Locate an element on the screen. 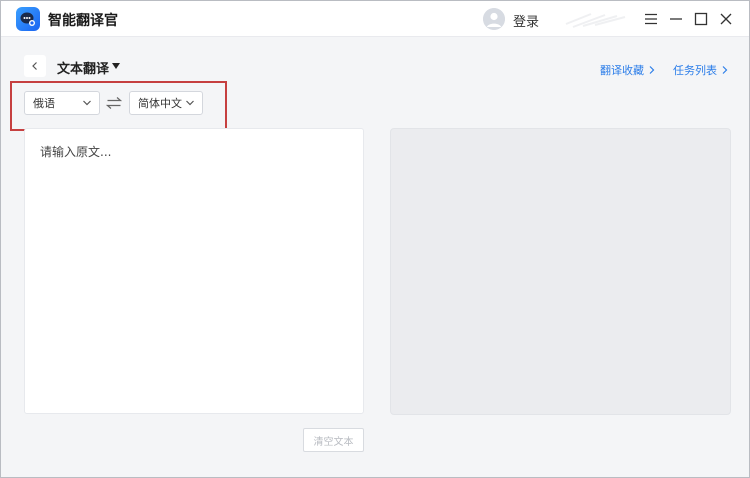 The height and width of the screenshot is (478, 750). title-bar: 智能翻译官 登录 is located at coordinates (375, 19).